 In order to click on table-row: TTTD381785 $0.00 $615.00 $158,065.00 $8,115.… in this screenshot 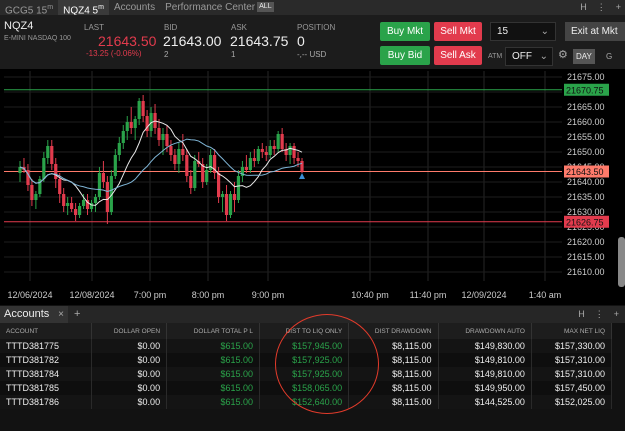, I will do `click(306, 388)`.